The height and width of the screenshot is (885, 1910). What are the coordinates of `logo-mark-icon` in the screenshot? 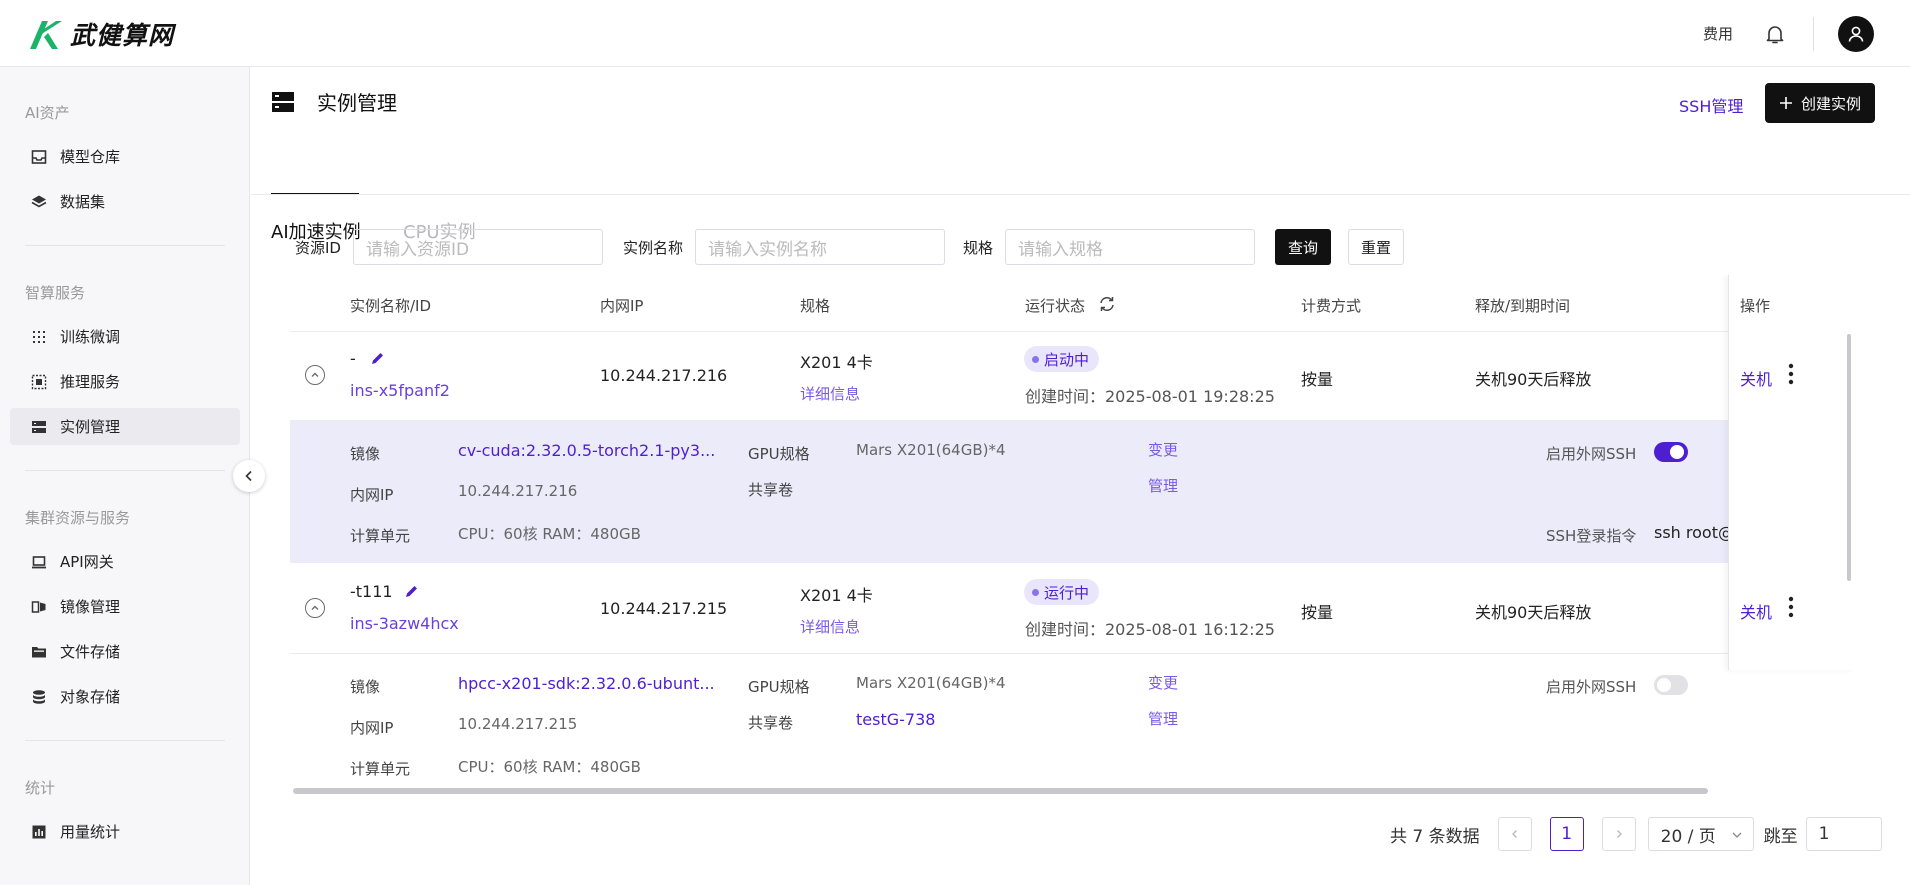 It's located at (46, 35).